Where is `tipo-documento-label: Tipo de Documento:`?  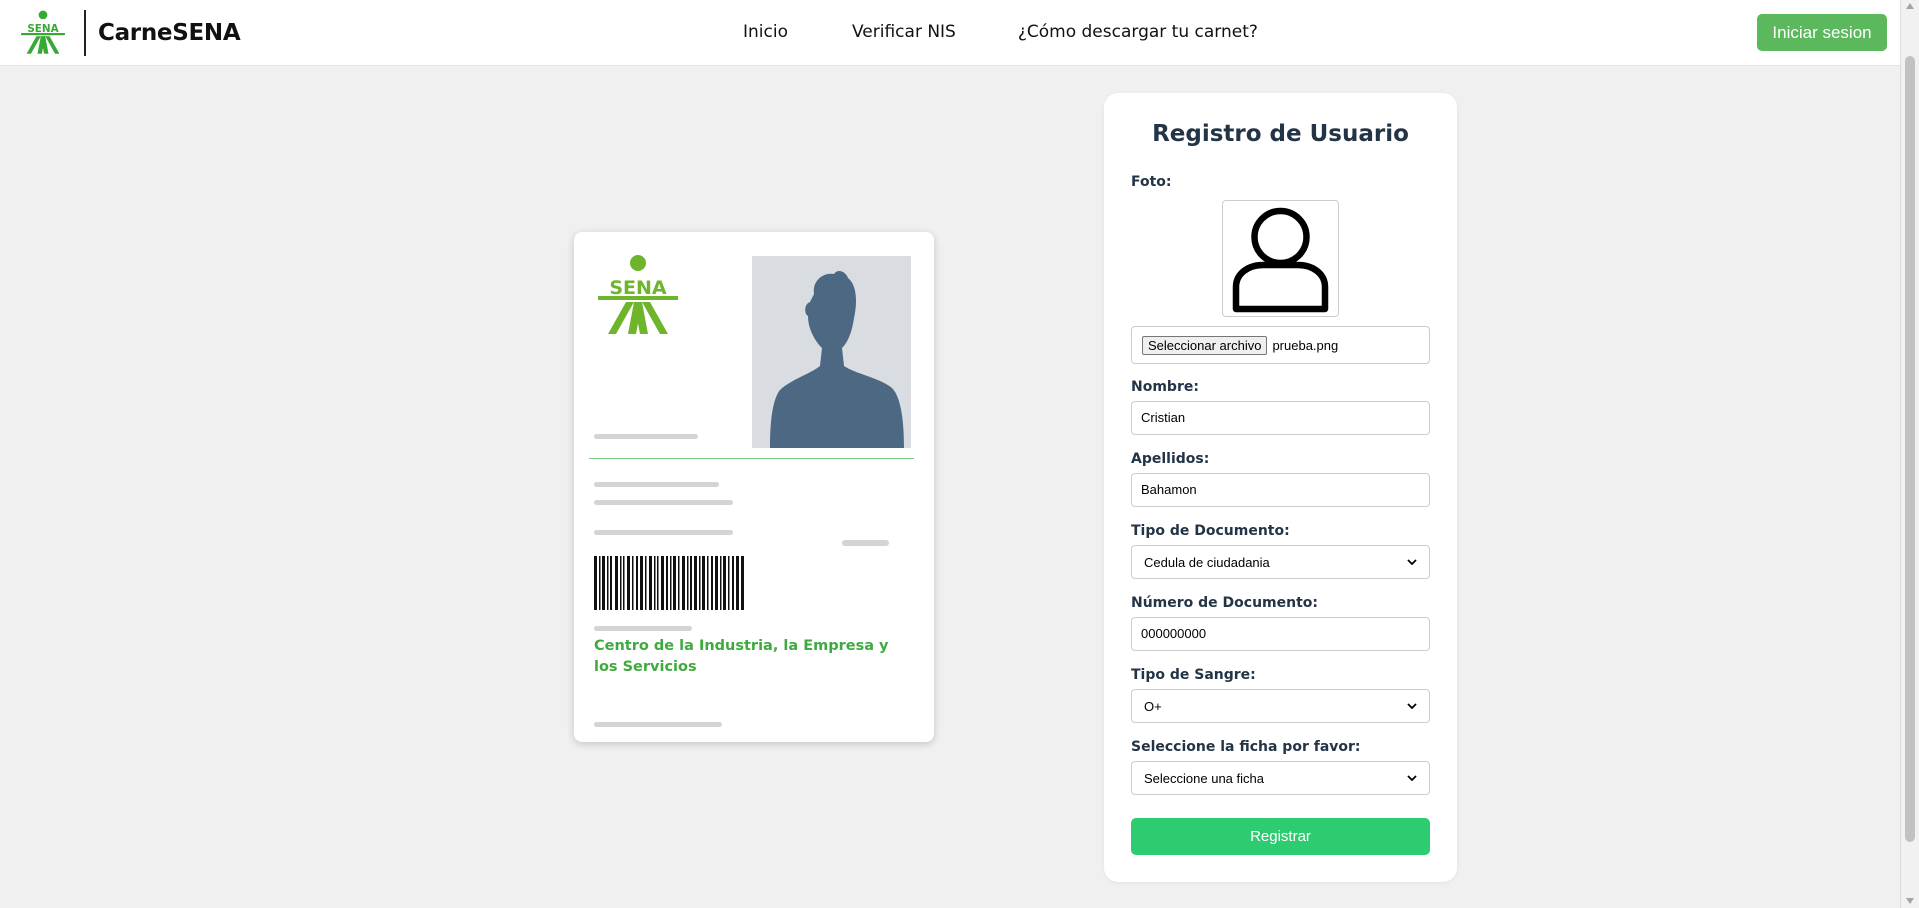
tipo-documento-label: Tipo de Documento: is located at coordinates (1210, 531).